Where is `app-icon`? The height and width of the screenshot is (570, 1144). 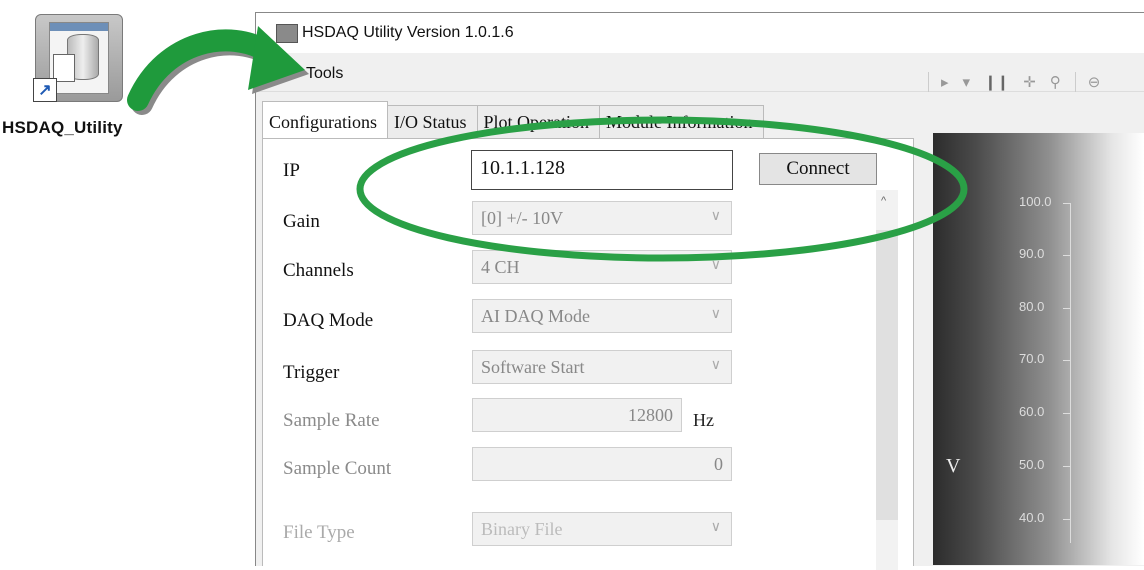
app-icon is located at coordinates (287, 33).